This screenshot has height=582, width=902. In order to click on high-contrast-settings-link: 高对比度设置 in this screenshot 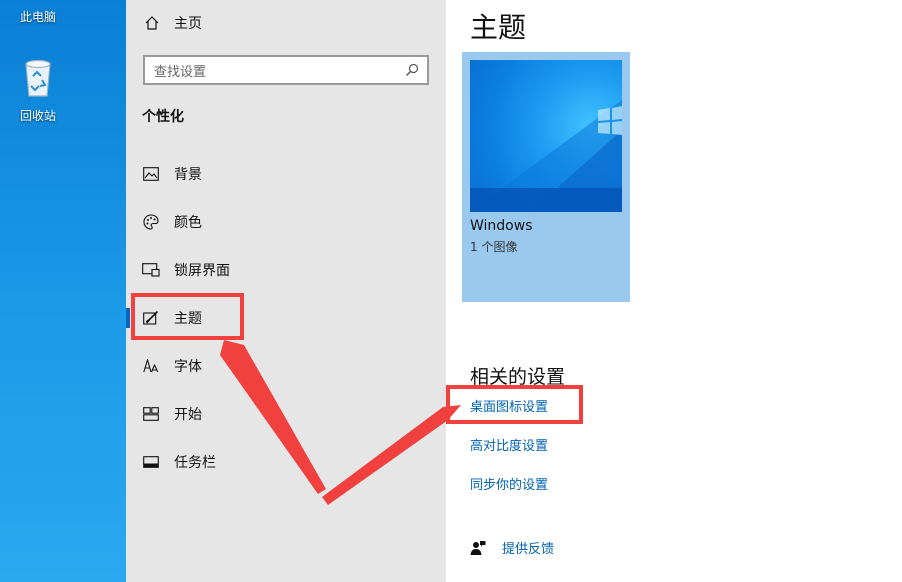, I will do `click(509, 444)`.